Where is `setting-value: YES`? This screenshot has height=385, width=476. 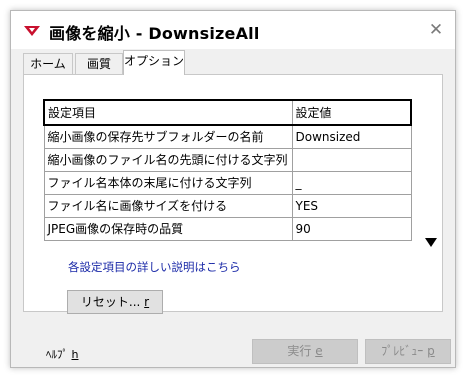
setting-value: YES is located at coordinates (351, 205).